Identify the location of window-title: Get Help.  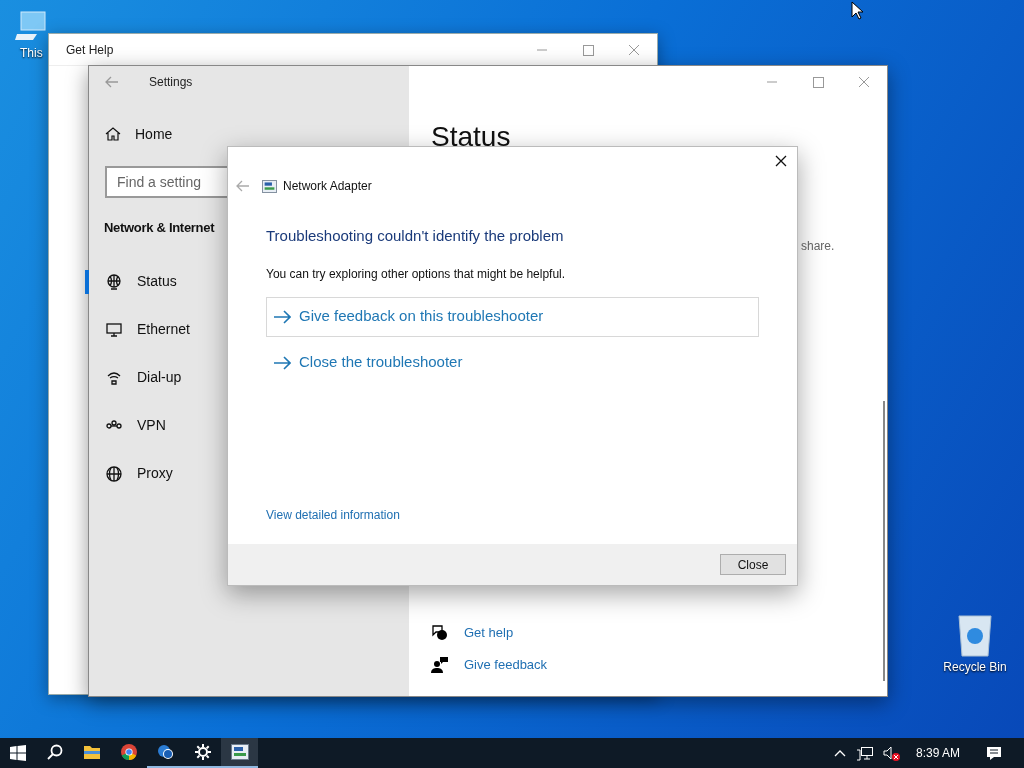
(90, 50).